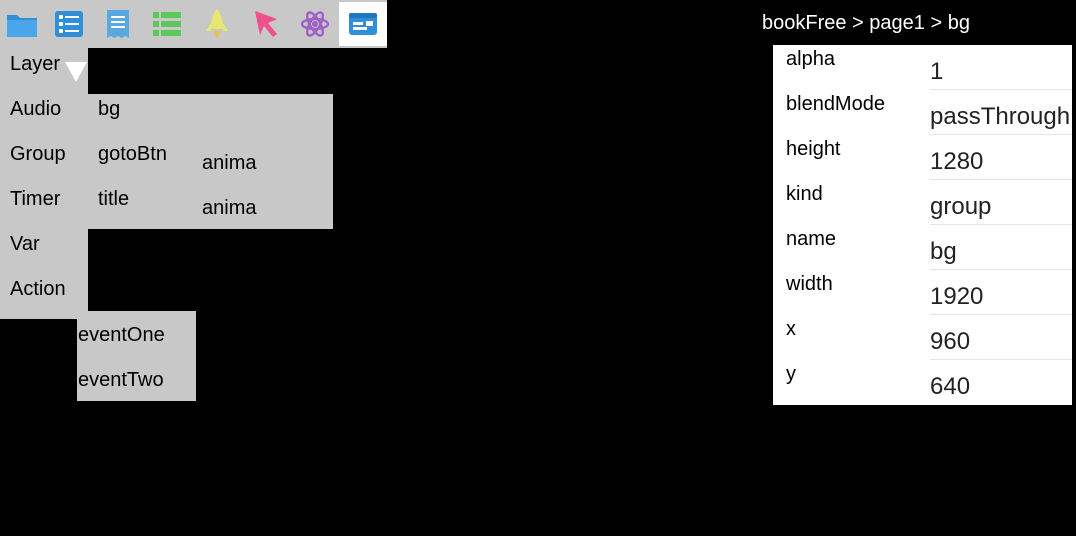  I want to click on breadcrumb: bookFree > page1 > bg, so click(866, 23).